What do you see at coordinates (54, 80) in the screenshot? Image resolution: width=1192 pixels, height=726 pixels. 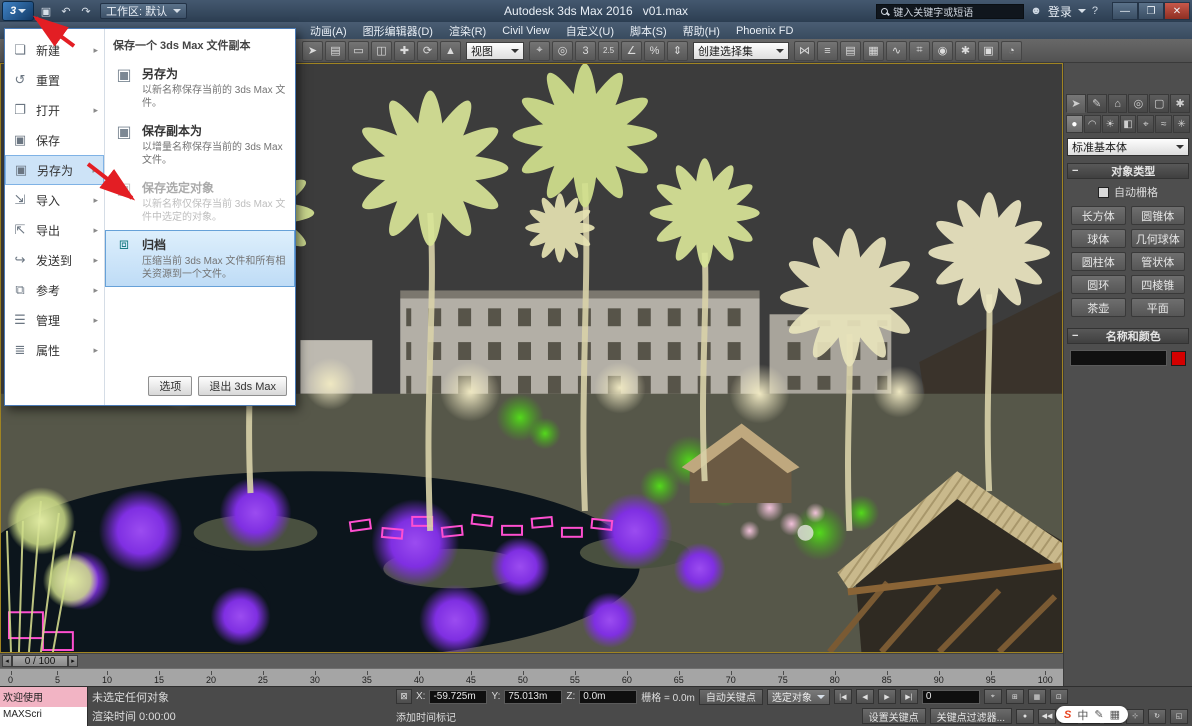 I see `app-menu-reset: ↺ 重置` at bounding box center [54, 80].